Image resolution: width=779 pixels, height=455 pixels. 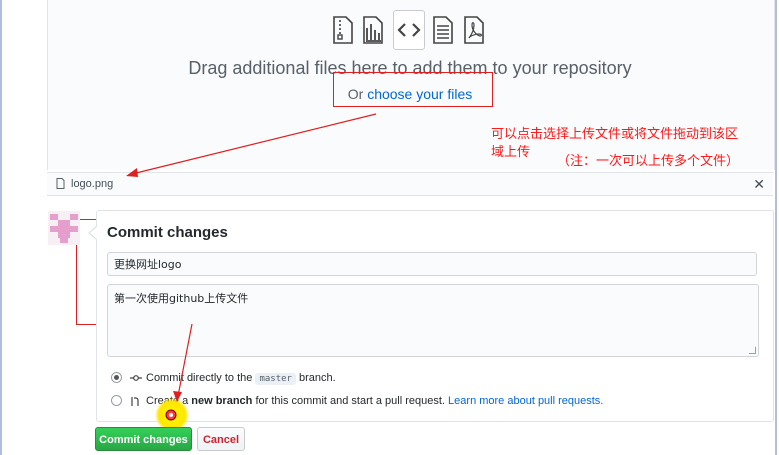 I want to click on arrowhead-file-row, so click(x=132, y=172).